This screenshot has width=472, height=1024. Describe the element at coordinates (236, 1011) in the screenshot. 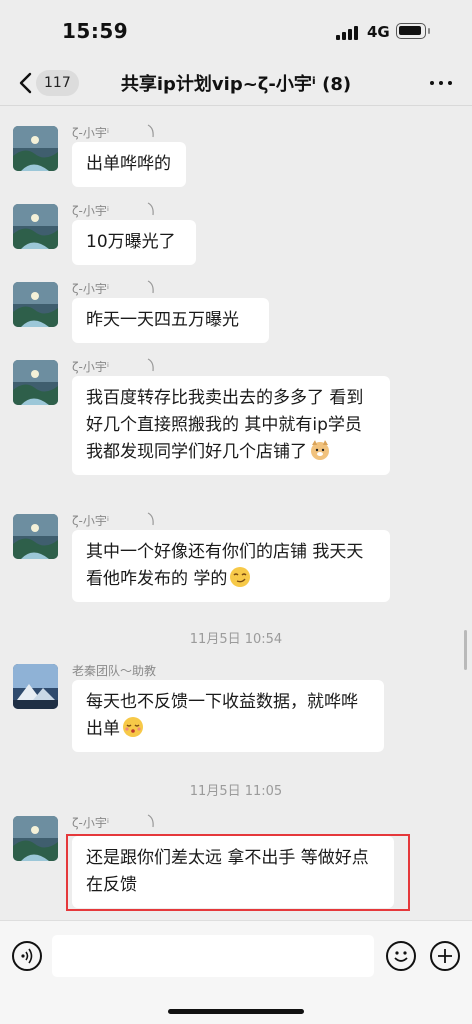

I see `home-indicator` at that location.